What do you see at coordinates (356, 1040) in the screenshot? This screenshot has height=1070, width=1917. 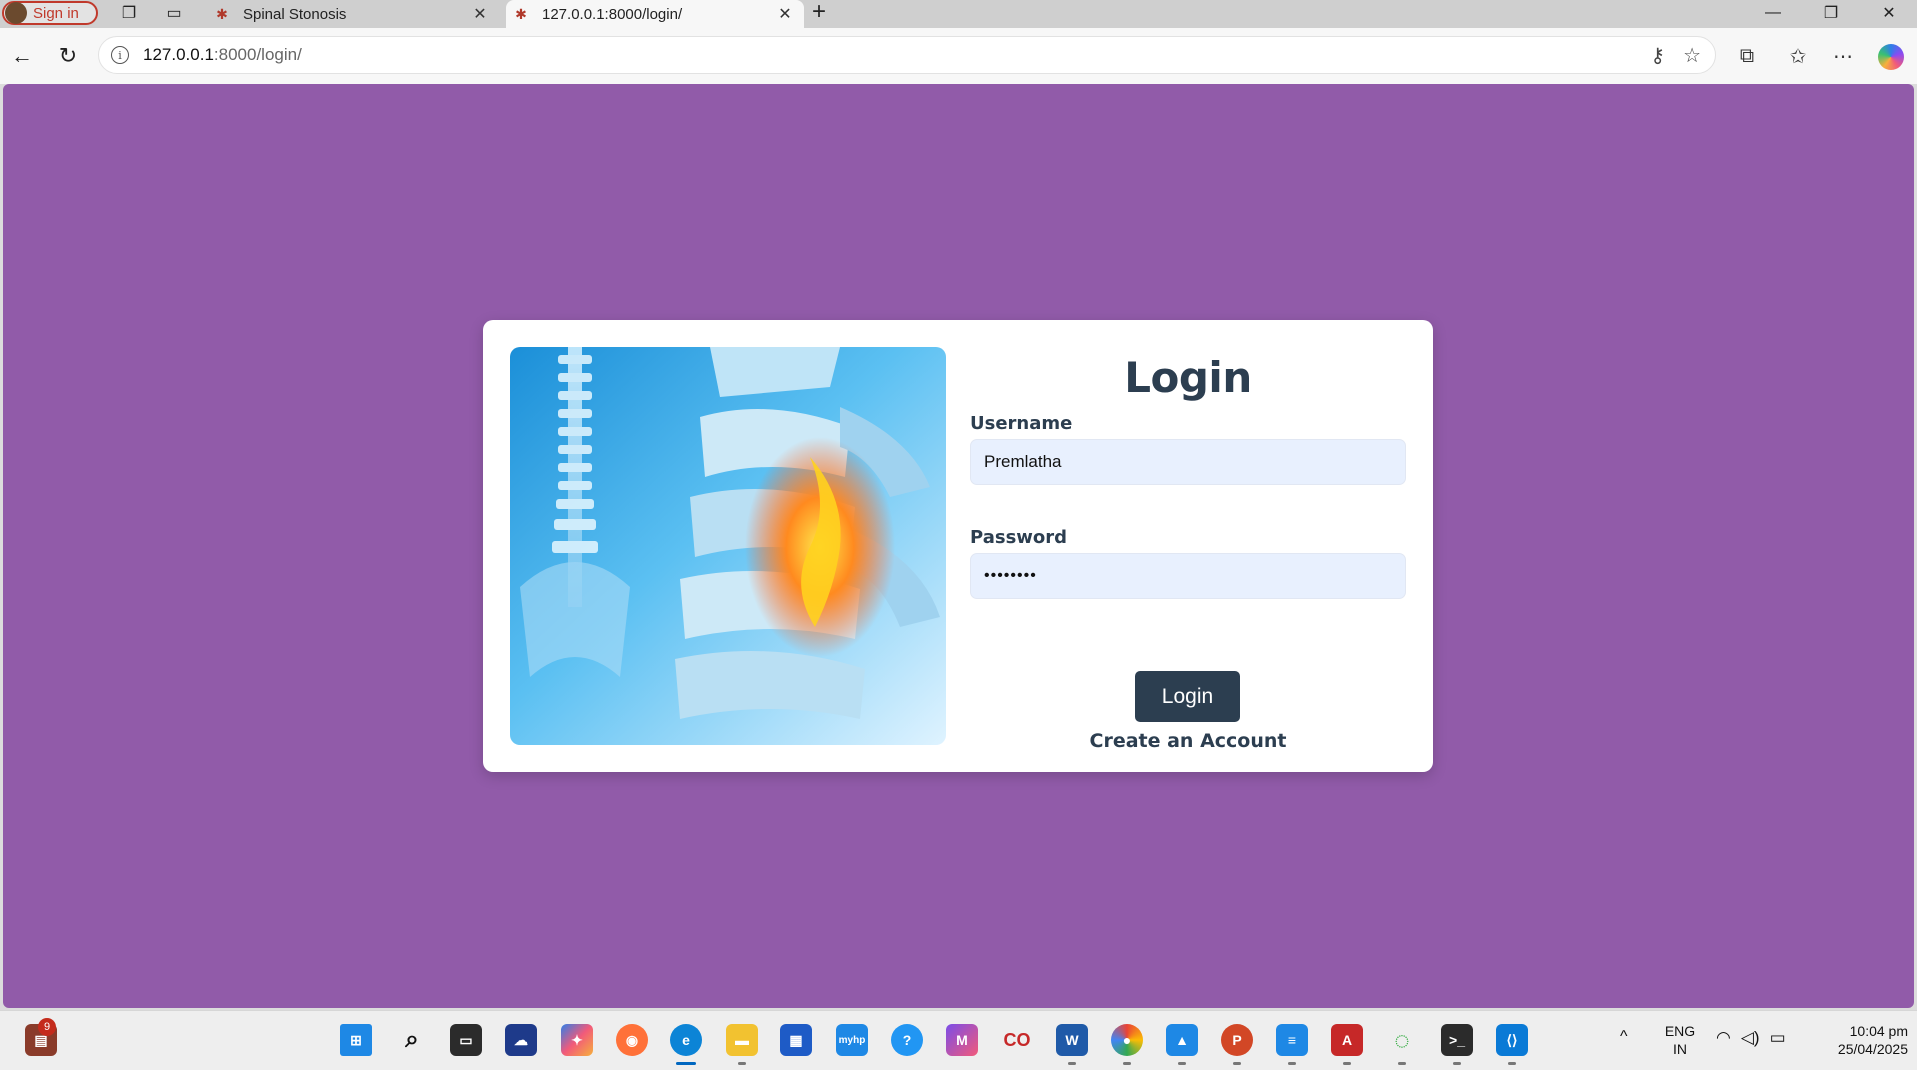 I see `start-icon: ⊞` at bounding box center [356, 1040].